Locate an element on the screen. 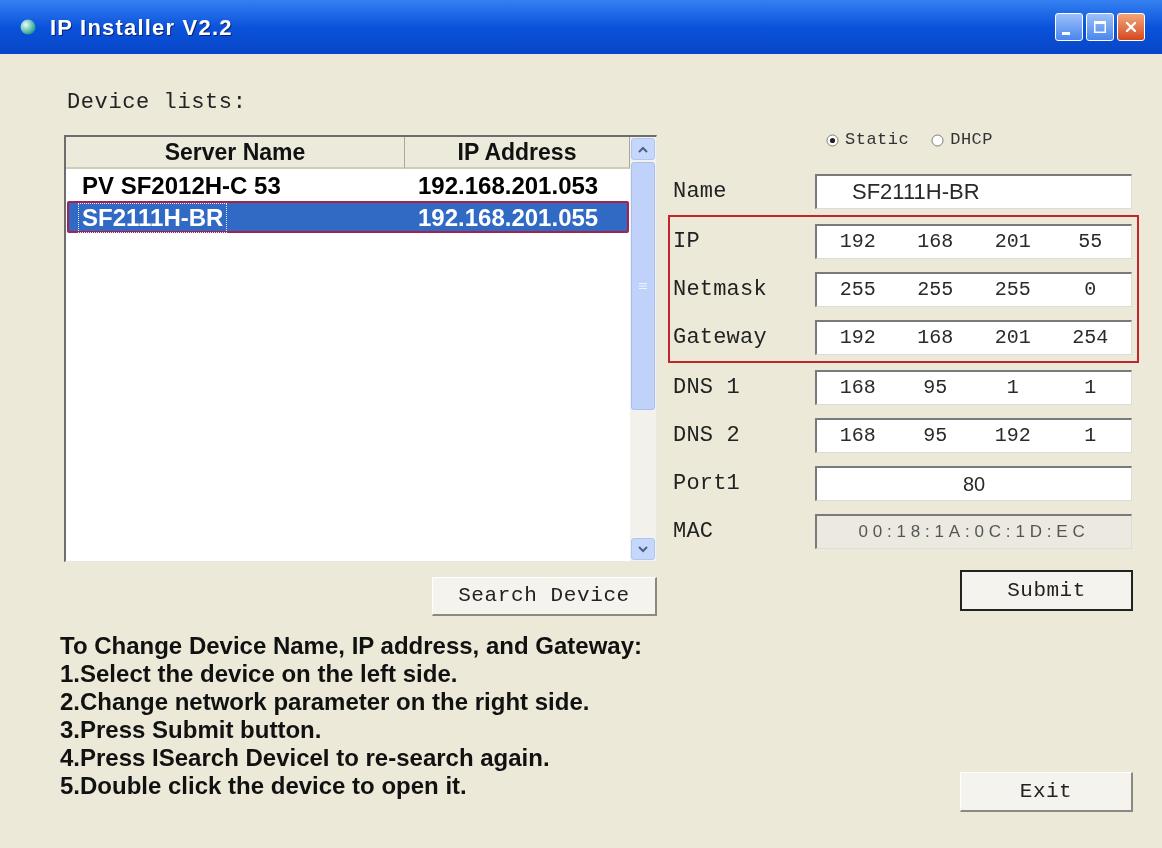 Image resolution: width=1162 pixels, height=848 pixels. scroll-up-button is located at coordinates (643, 149).